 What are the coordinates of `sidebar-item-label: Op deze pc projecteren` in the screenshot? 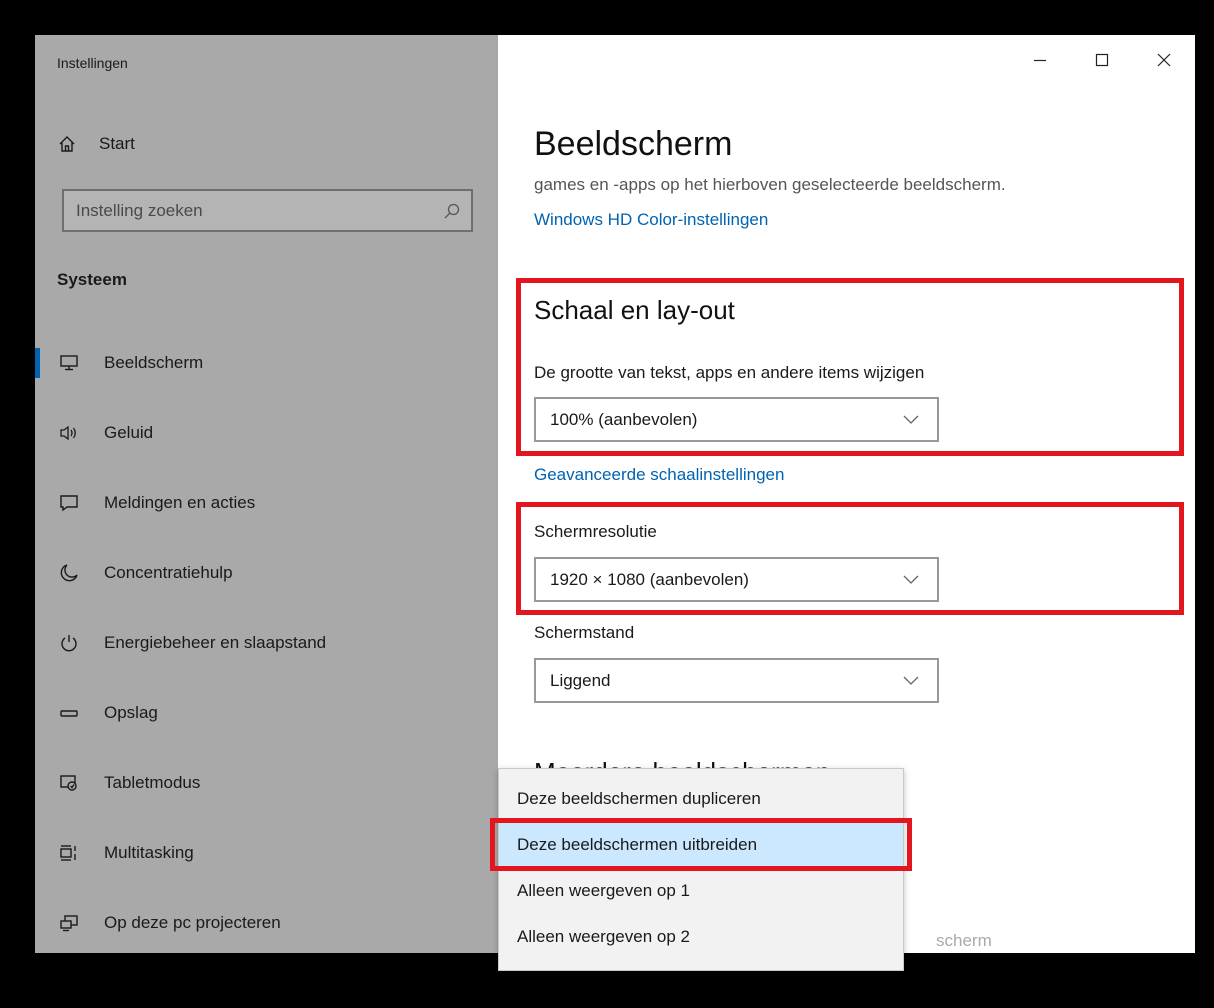 It's located at (192, 922).